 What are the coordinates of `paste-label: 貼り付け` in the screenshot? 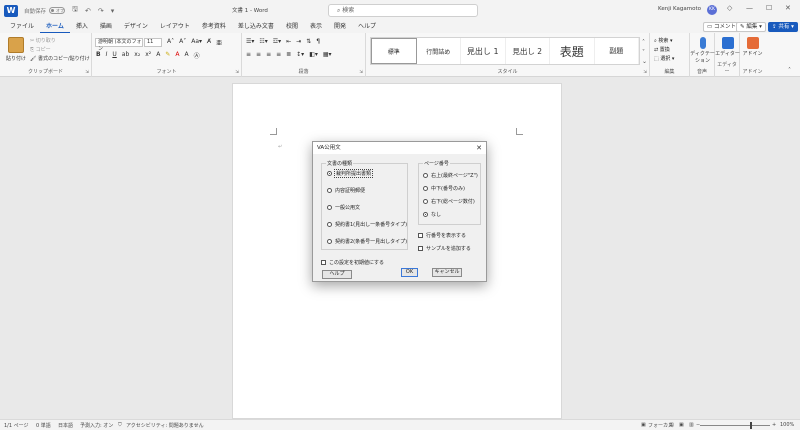 It's located at (16, 58).